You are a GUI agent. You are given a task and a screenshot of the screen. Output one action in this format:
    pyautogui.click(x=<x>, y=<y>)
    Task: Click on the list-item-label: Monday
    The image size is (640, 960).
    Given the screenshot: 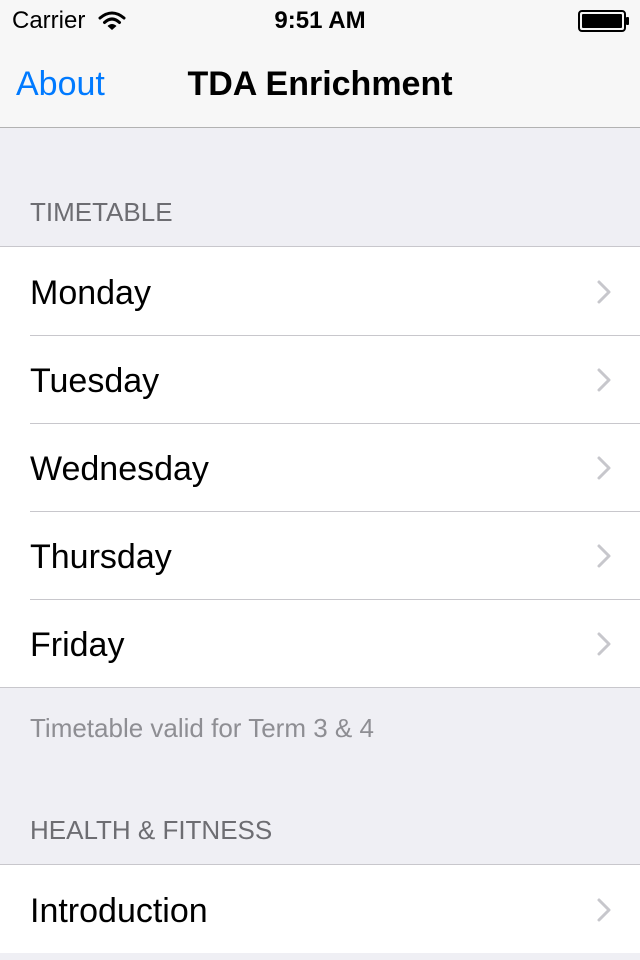 What is the action you would take?
    pyautogui.click(x=90, y=293)
    